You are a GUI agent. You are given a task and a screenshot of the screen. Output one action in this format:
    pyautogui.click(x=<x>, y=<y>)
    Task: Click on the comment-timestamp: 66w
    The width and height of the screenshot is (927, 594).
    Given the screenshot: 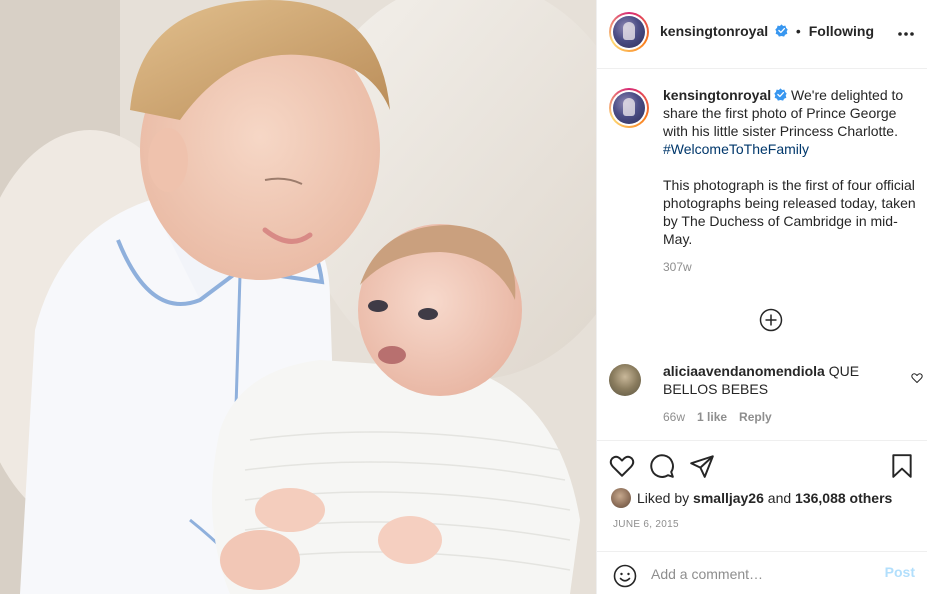 What is the action you would take?
    pyautogui.click(x=674, y=417)
    